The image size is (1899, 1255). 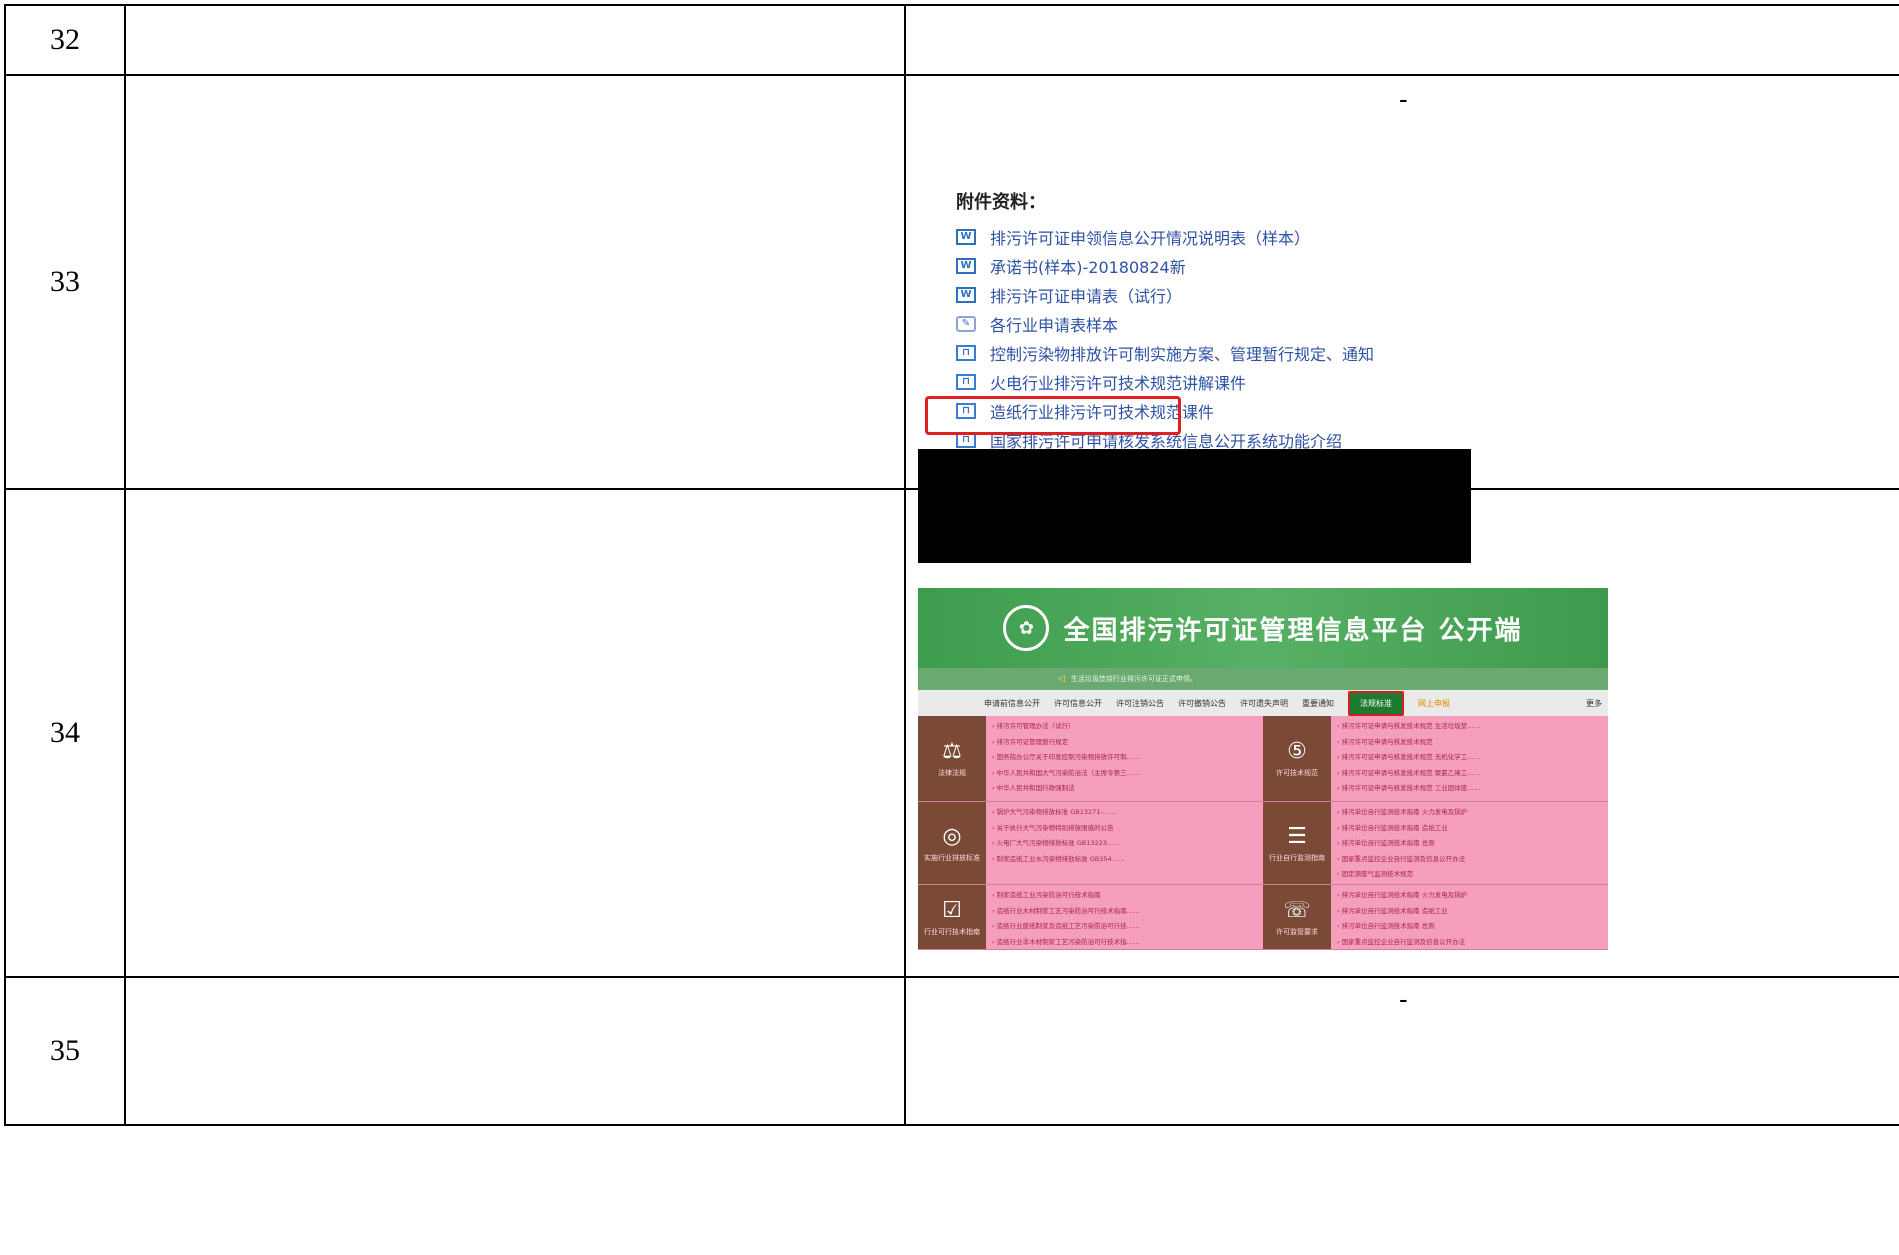 What do you see at coordinates (1086, 296) in the screenshot?
I see `attachment-label: 排污许可证申请表（试行）` at bounding box center [1086, 296].